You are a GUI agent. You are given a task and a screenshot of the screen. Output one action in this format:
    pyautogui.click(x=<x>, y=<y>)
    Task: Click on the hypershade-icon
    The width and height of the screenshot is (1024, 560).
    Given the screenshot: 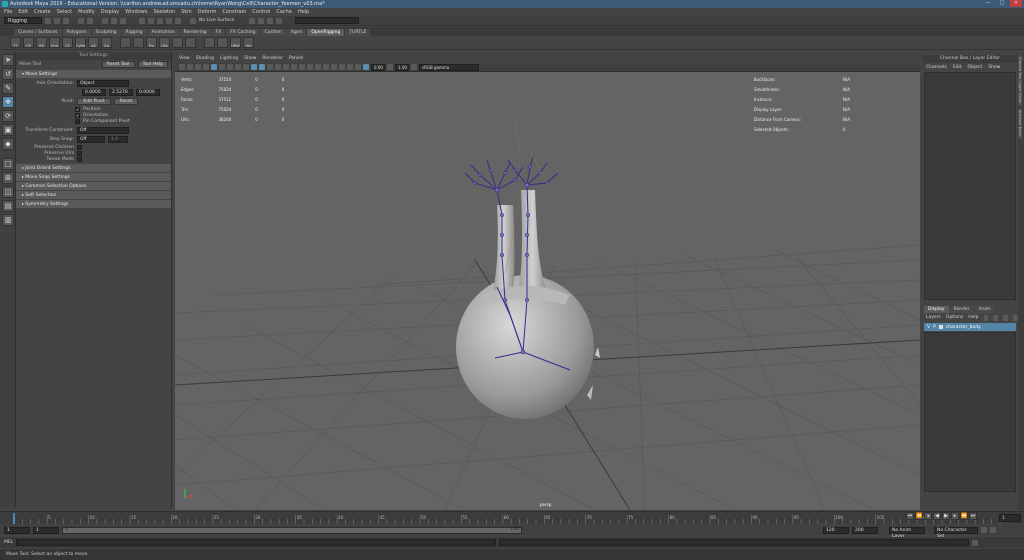 What is the action you would take?
    pyautogui.click(x=279, y=20)
    